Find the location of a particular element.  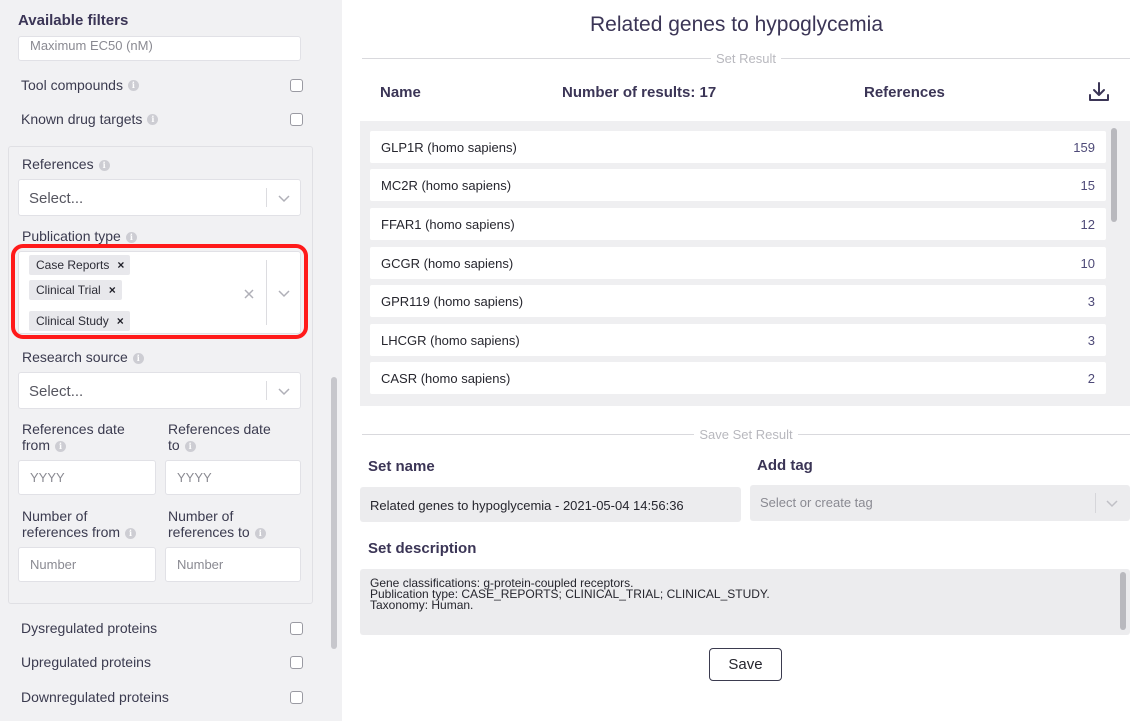

result-name: GPR119 (homo sapiens) is located at coordinates (452, 301).